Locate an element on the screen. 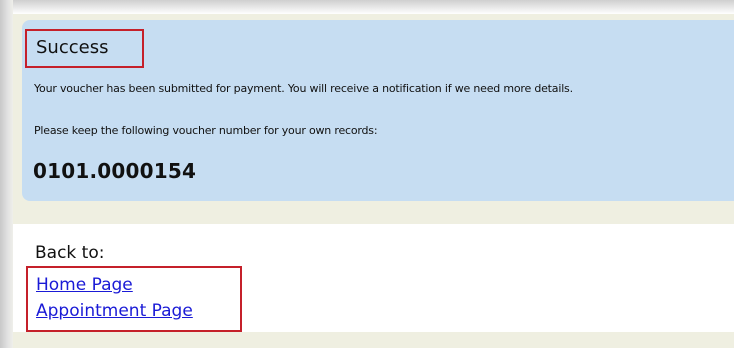  success-title: Success is located at coordinates (72, 47).